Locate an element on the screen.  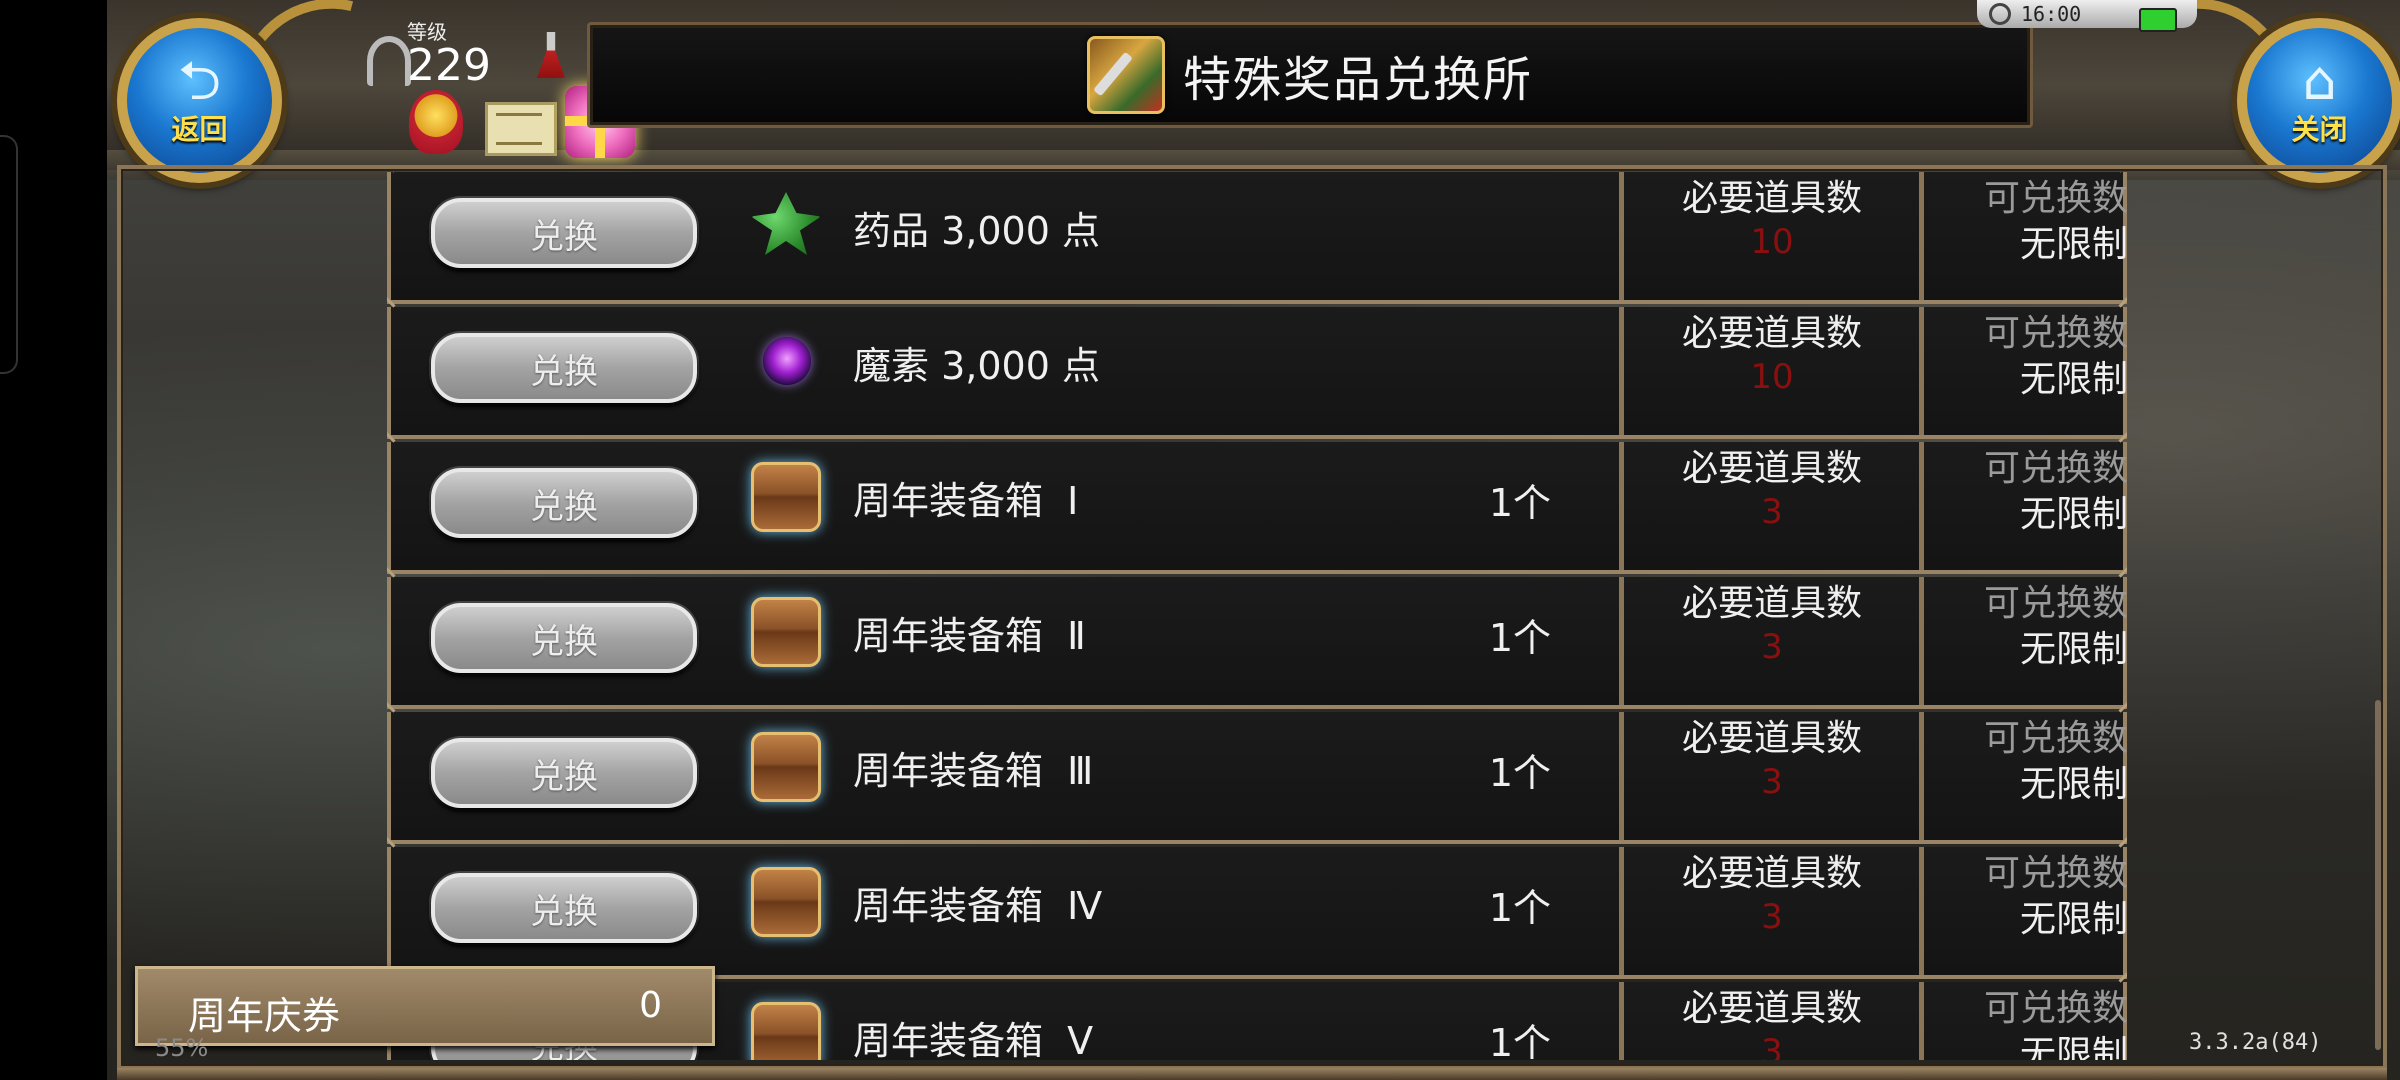
orb-icon is located at coordinates (787, 361).